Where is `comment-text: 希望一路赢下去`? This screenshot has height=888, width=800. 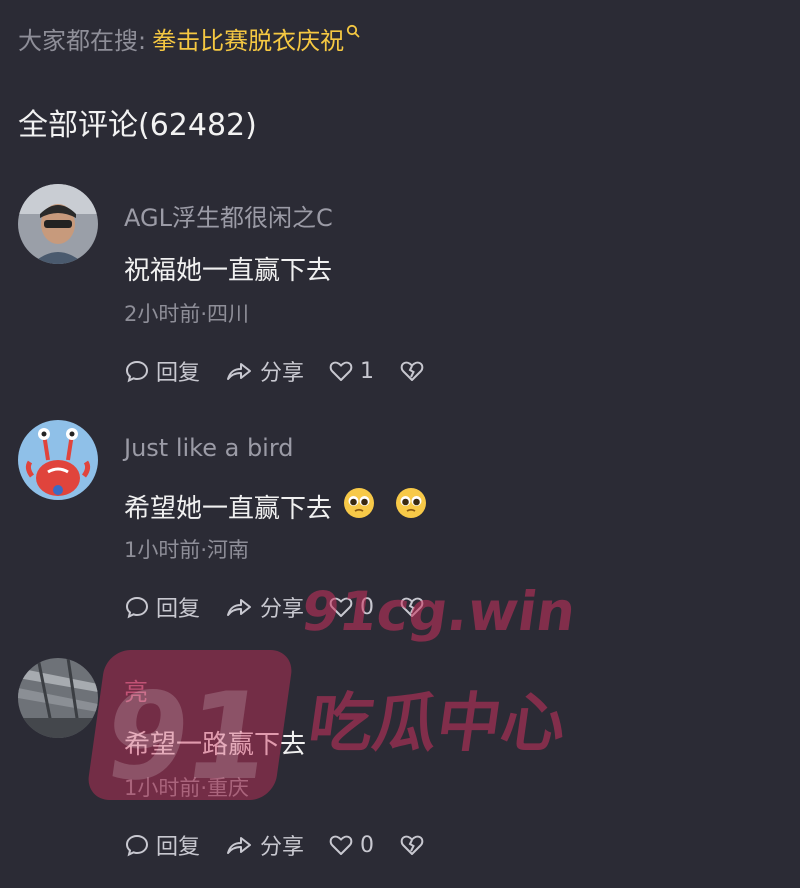 comment-text: 希望一路赢下去 is located at coordinates (215, 742).